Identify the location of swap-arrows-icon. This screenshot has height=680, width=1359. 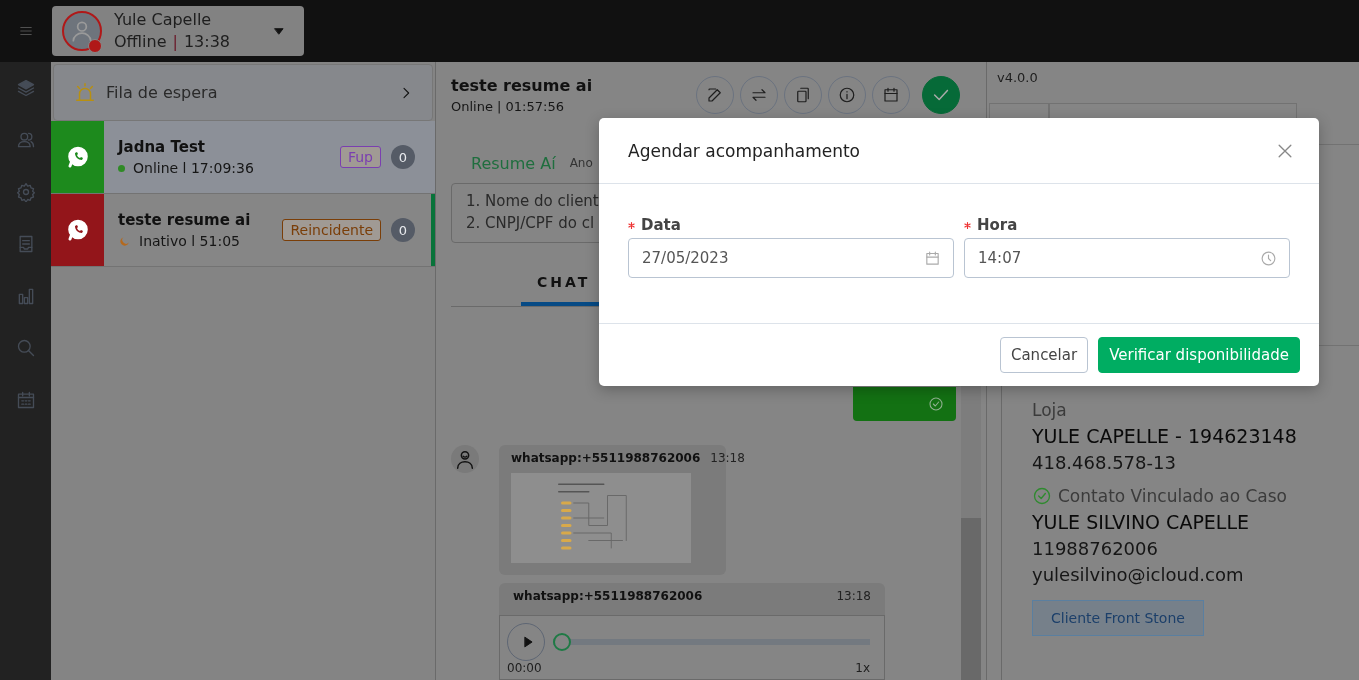
(759, 95).